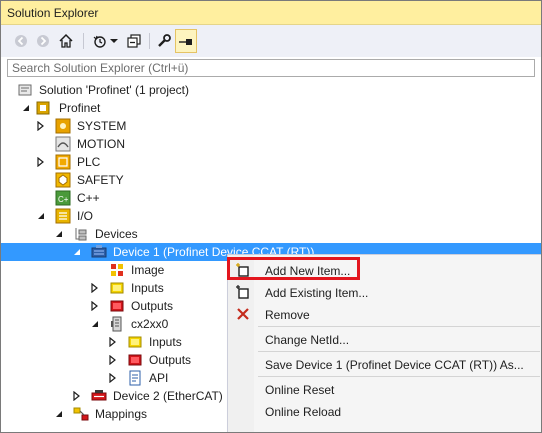 This screenshot has height=433, width=542. I want to click on menu-item-online-reset: Online Reset, so click(385, 389).